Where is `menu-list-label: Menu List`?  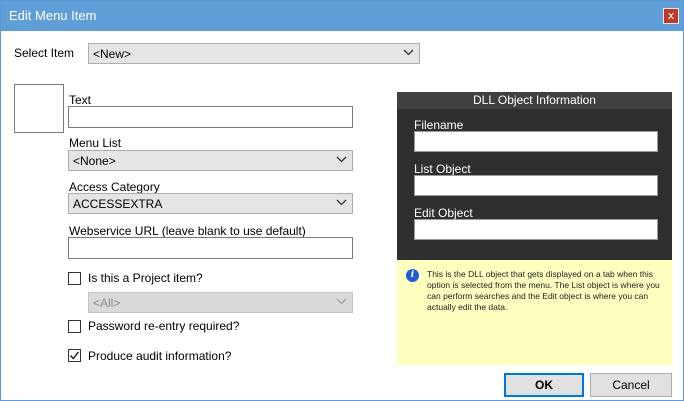
menu-list-label: Menu List is located at coordinates (95, 143).